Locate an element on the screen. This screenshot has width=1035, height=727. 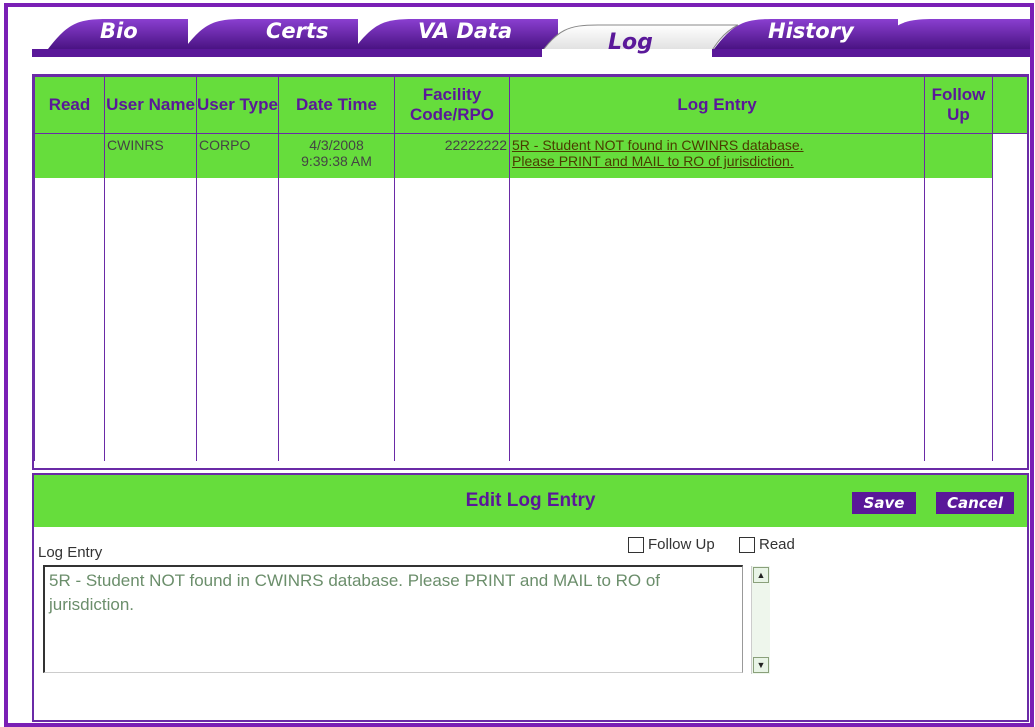
col-header-facility: Facility Code/RPO is located at coordinates (452, 105).